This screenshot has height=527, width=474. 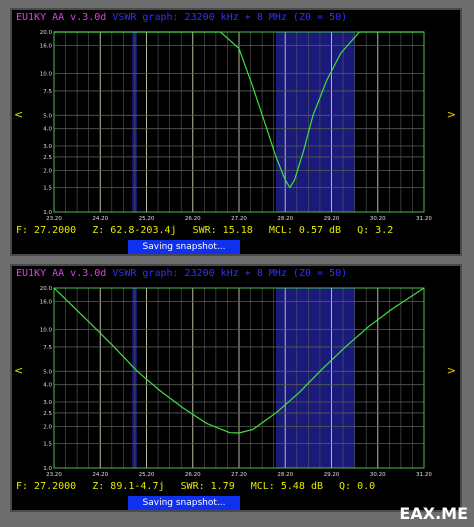 I want to click on q-readout: Q: 3.2, so click(x=375, y=230).